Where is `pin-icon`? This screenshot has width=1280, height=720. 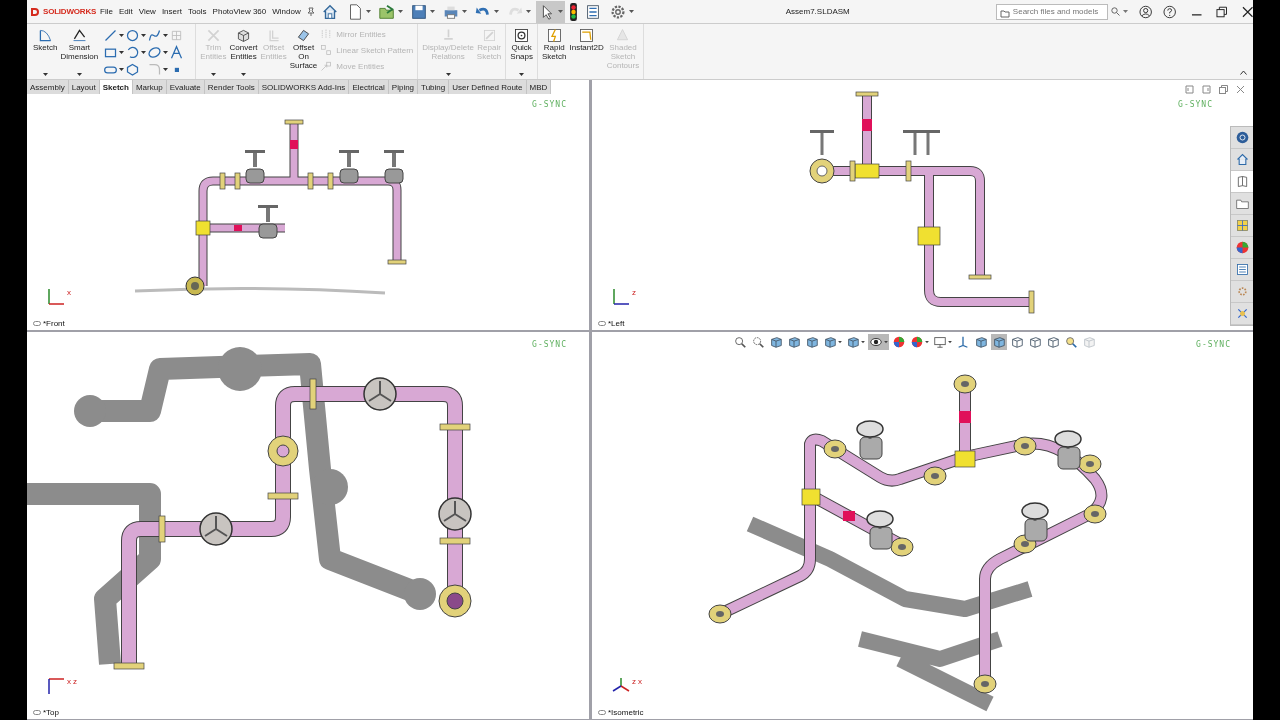
pin-icon is located at coordinates (310, 11).